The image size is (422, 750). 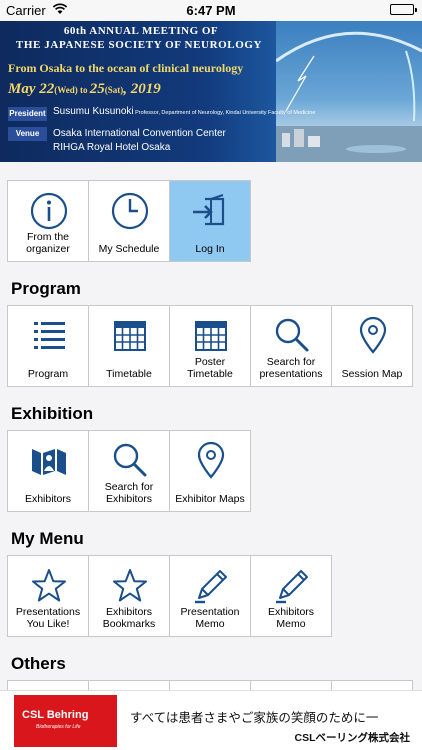 What do you see at coordinates (48, 499) in the screenshot?
I see `exhibitors-label: Exhibitors` at bounding box center [48, 499].